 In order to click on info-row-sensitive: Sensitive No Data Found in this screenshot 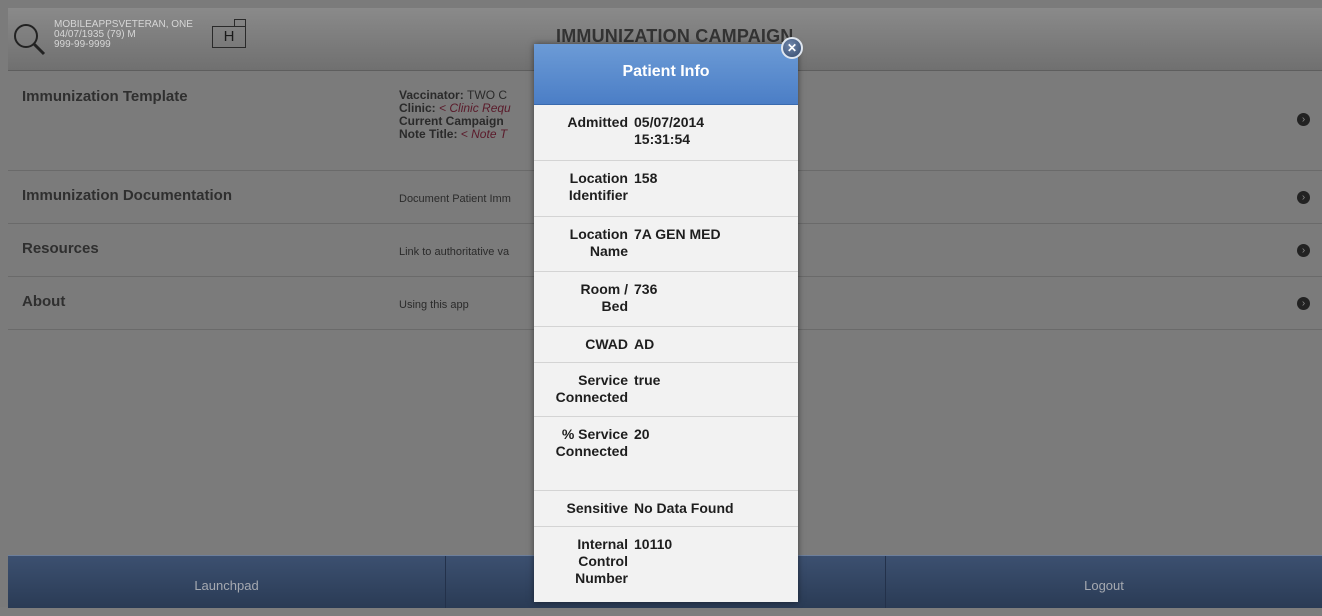, I will do `click(666, 509)`.